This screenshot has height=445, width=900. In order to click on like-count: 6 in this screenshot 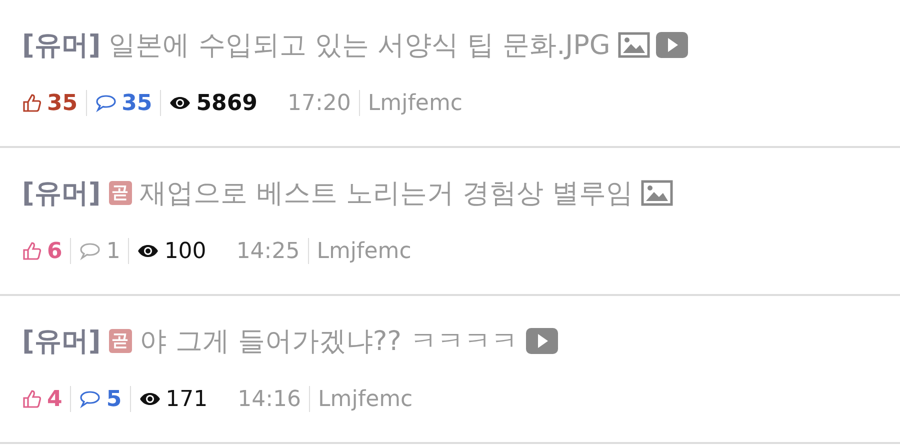, I will do `click(54, 251)`.